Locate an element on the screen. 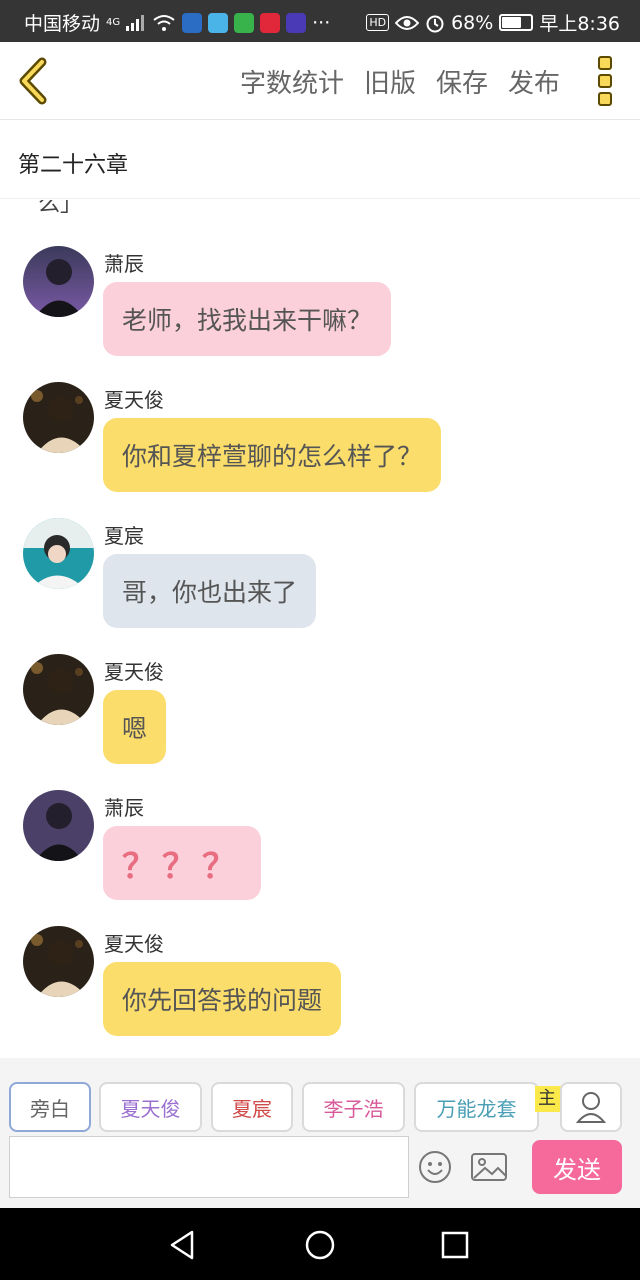 Image resolution: width=640 pixels, height=1280 pixels. character-chip-xiatianjun: 夏天俊 is located at coordinates (150, 1107).